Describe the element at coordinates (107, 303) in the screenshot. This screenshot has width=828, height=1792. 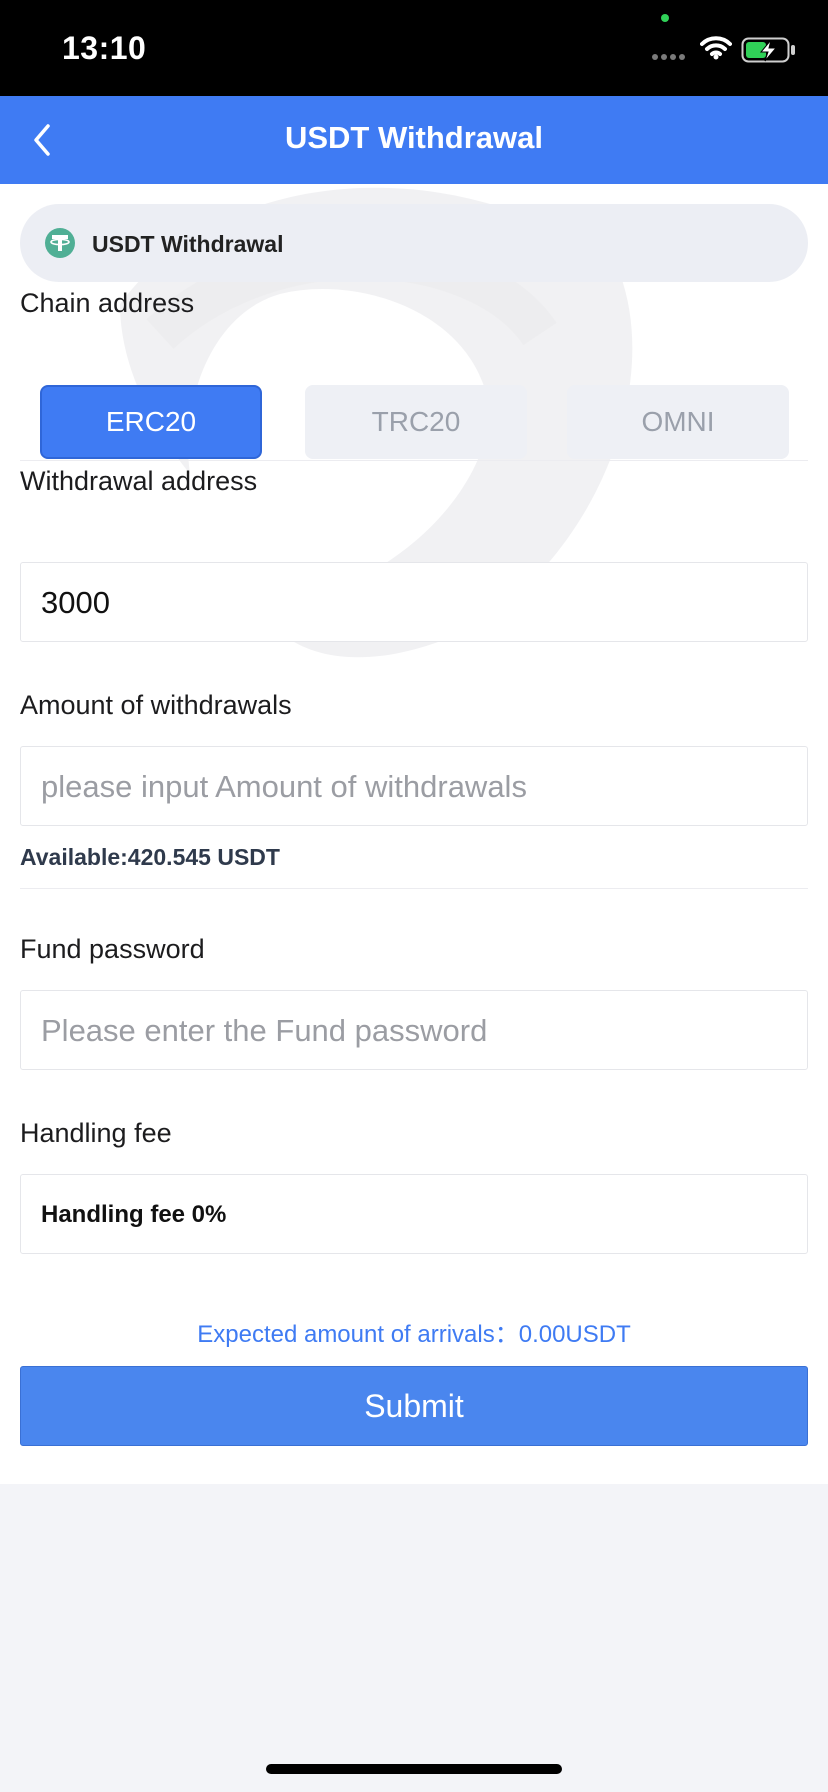
I see `chain-address-label: Chain address` at that location.